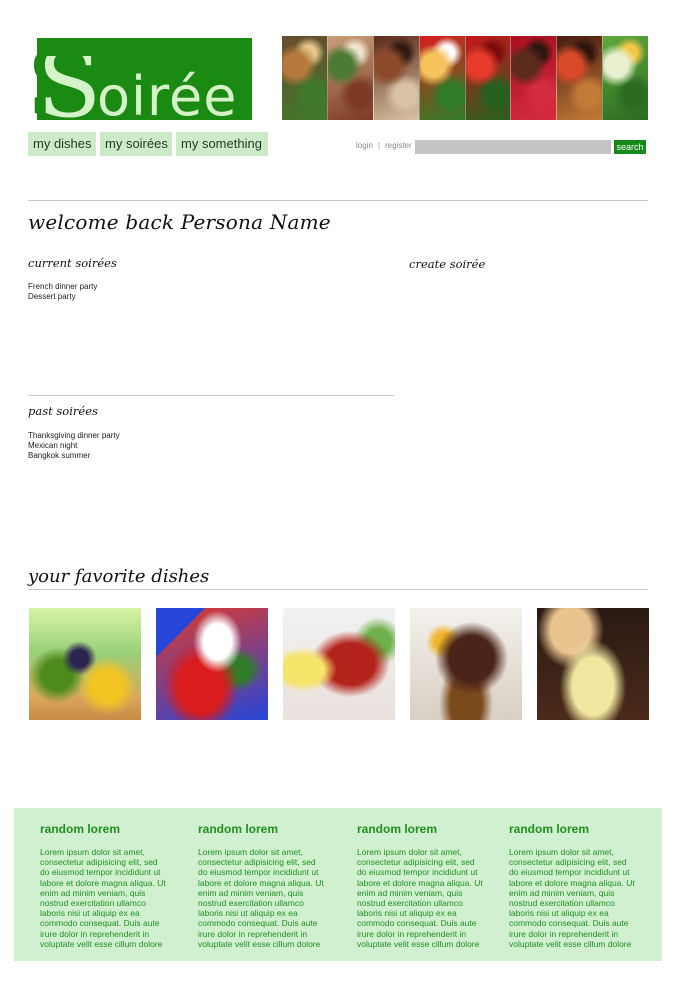 The width and height of the screenshot is (700, 981). Describe the element at coordinates (593, 664) in the screenshot. I see `soup-bread-photo` at that location.